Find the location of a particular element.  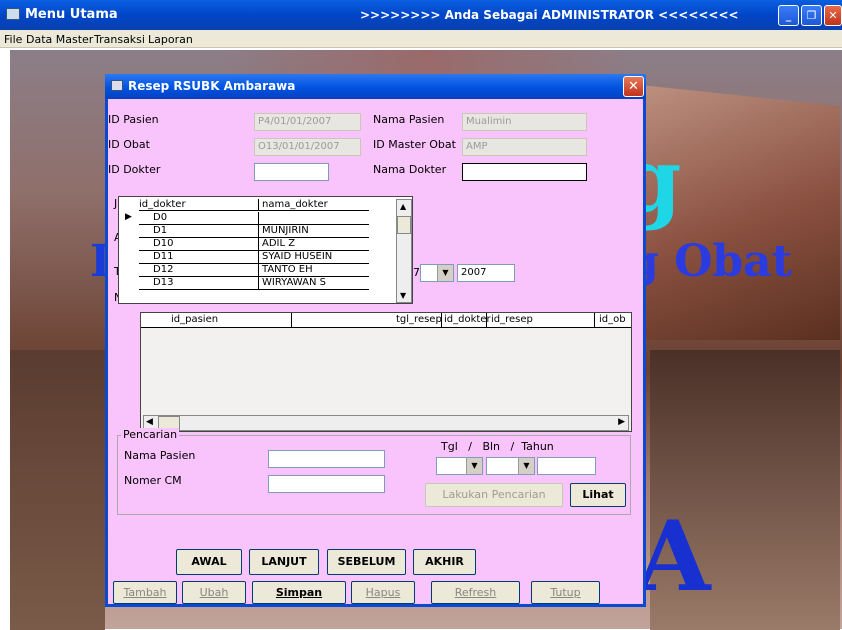

bg-text-obat: g Obat is located at coordinates (710, 261).